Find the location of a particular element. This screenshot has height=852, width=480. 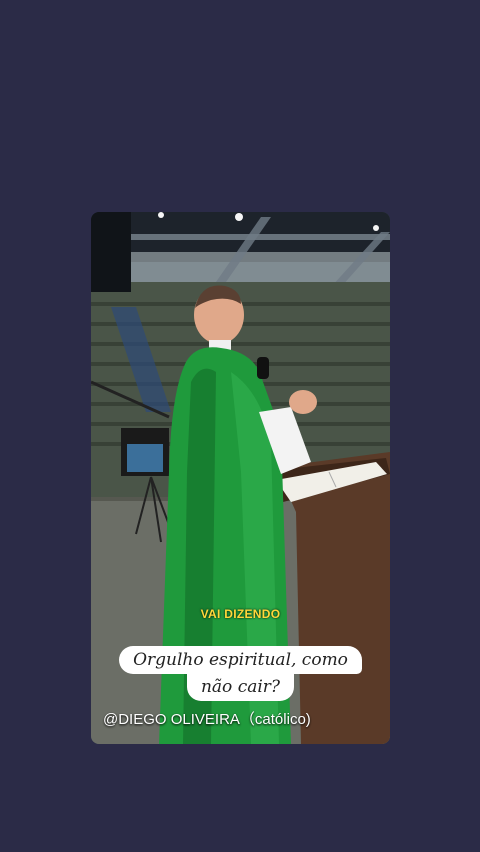

caption-text: VAI DIZENDO is located at coordinates (240, 614).